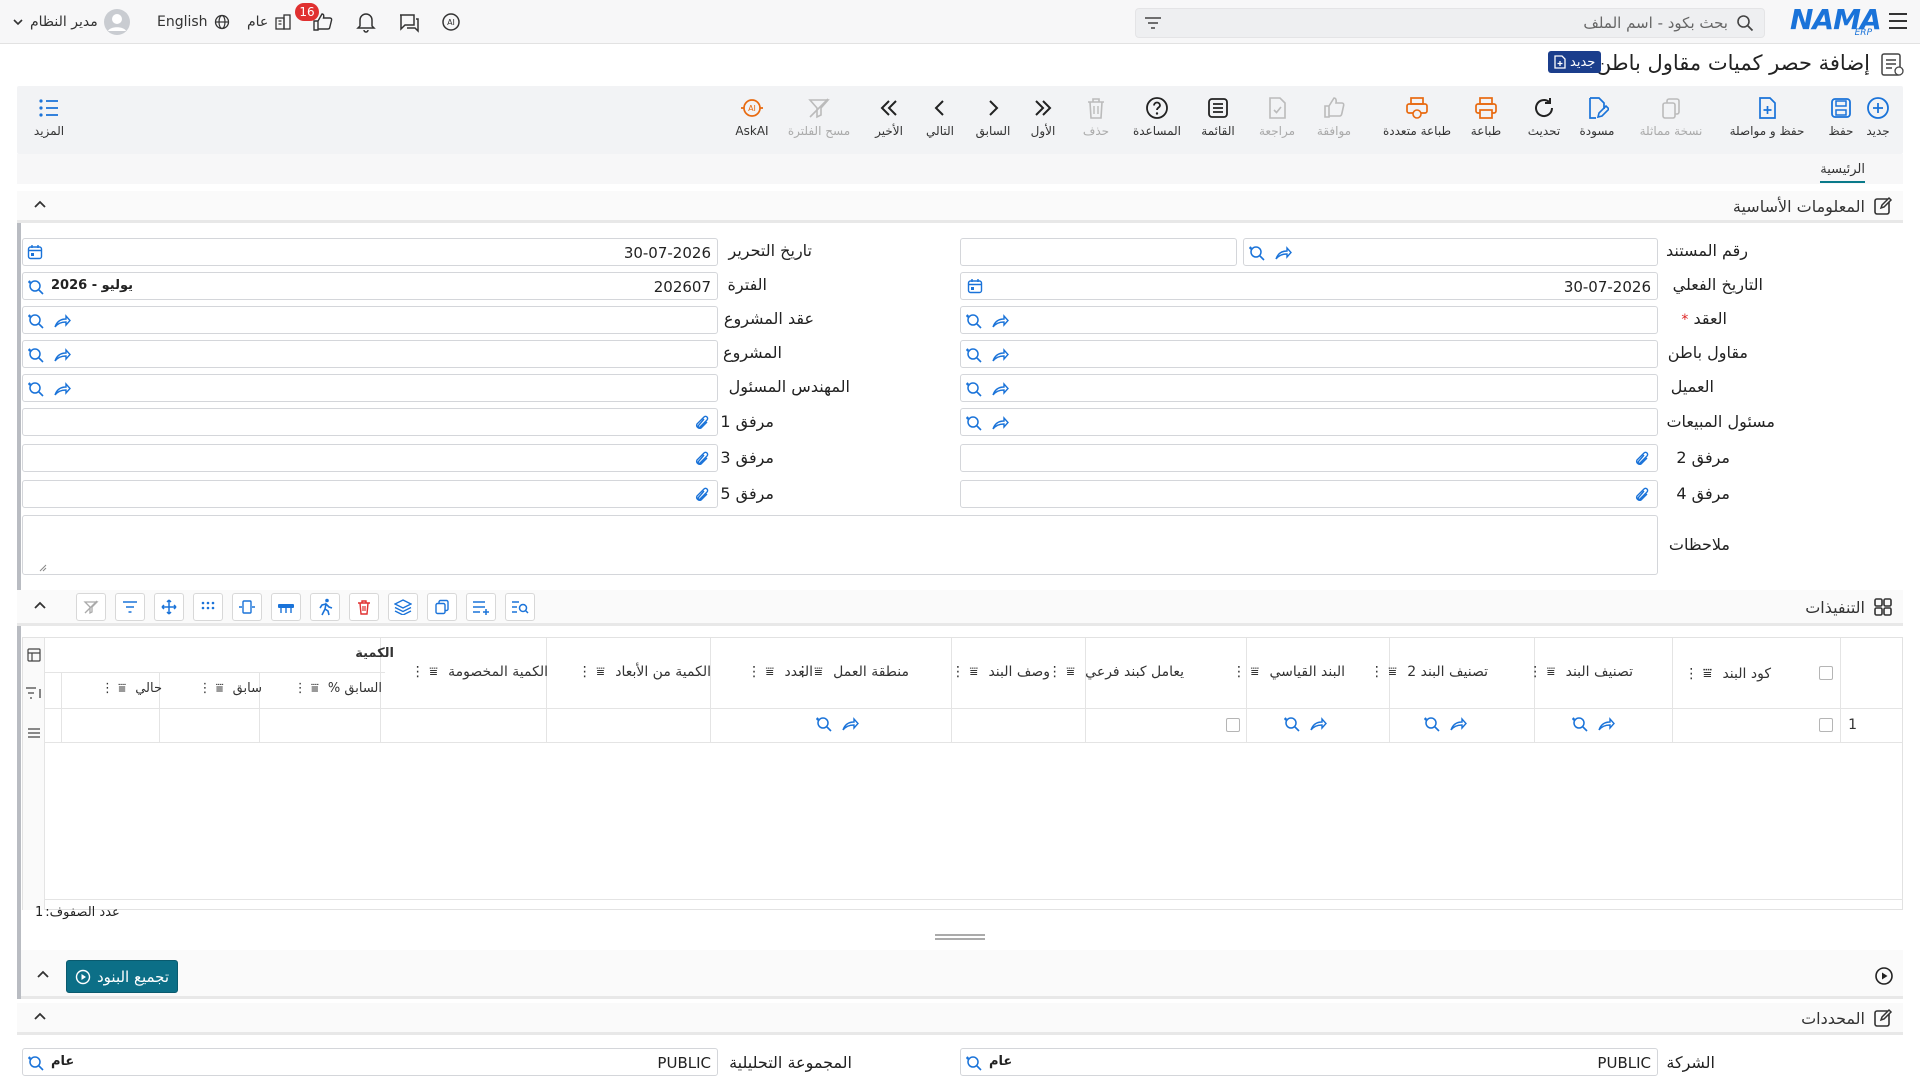 The image size is (1920, 1080). I want to click on grid-copy-button, so click(442, 607).